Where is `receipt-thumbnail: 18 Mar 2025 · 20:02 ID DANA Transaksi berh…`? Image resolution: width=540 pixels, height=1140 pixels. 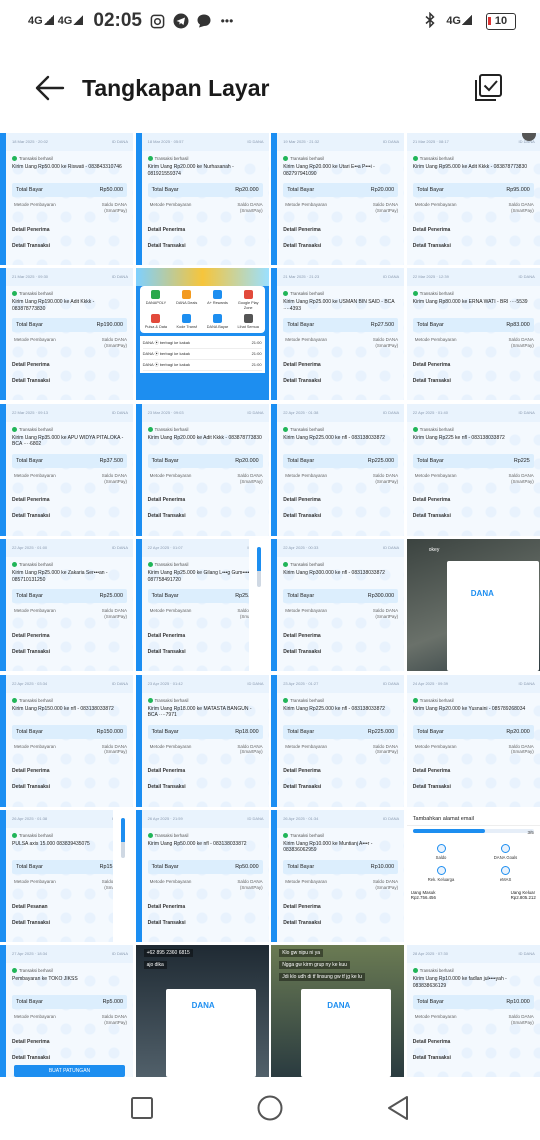
receipt-thumbnail: 18 Mar 2025 · 20:02 ID DANA Transaksi berh… is located at coordinates (66, 199).